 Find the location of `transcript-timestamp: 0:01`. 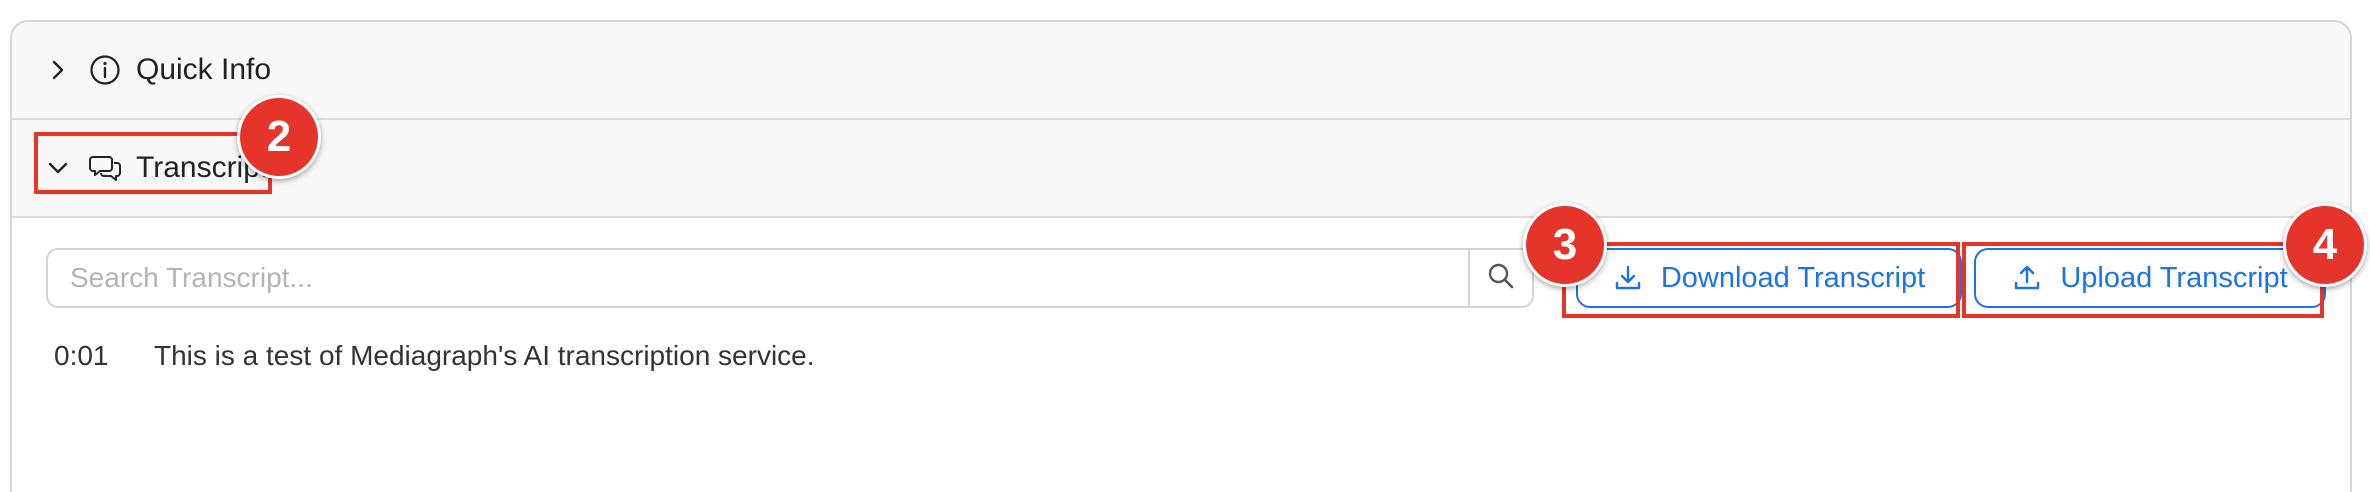

transcript-timestamp: 0:01 is located at coordinates (104, 356).